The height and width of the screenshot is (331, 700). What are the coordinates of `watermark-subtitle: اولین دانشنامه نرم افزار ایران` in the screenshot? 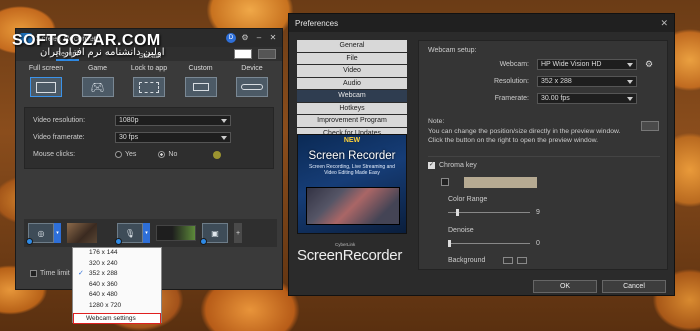 It's located at (102, 52).